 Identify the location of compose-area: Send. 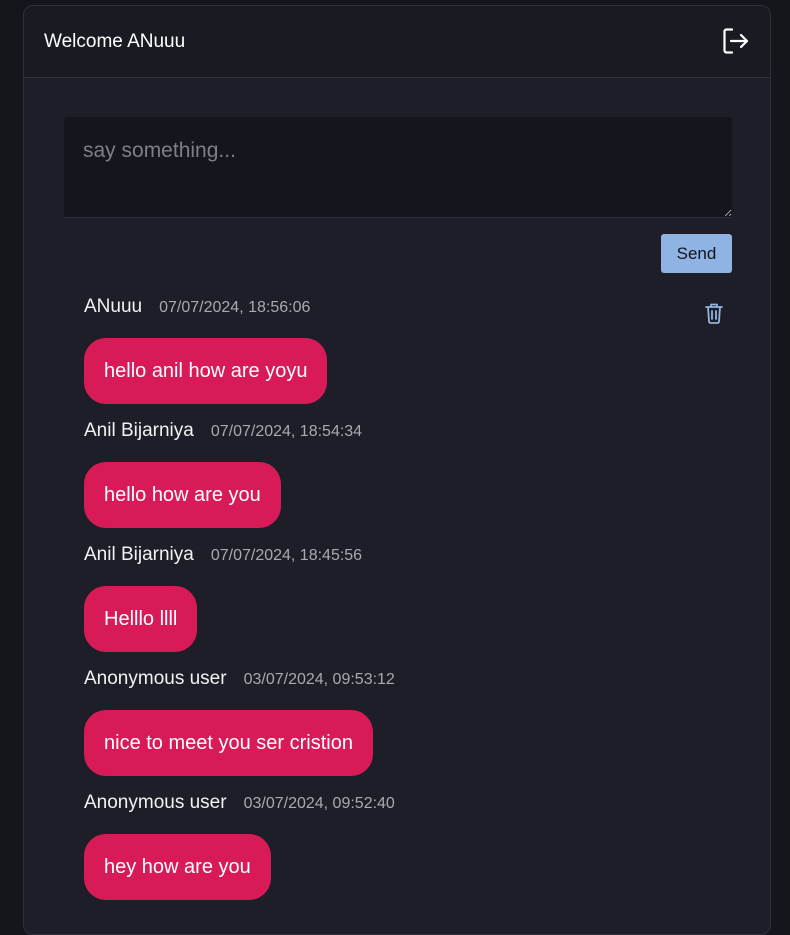
(398, 197).